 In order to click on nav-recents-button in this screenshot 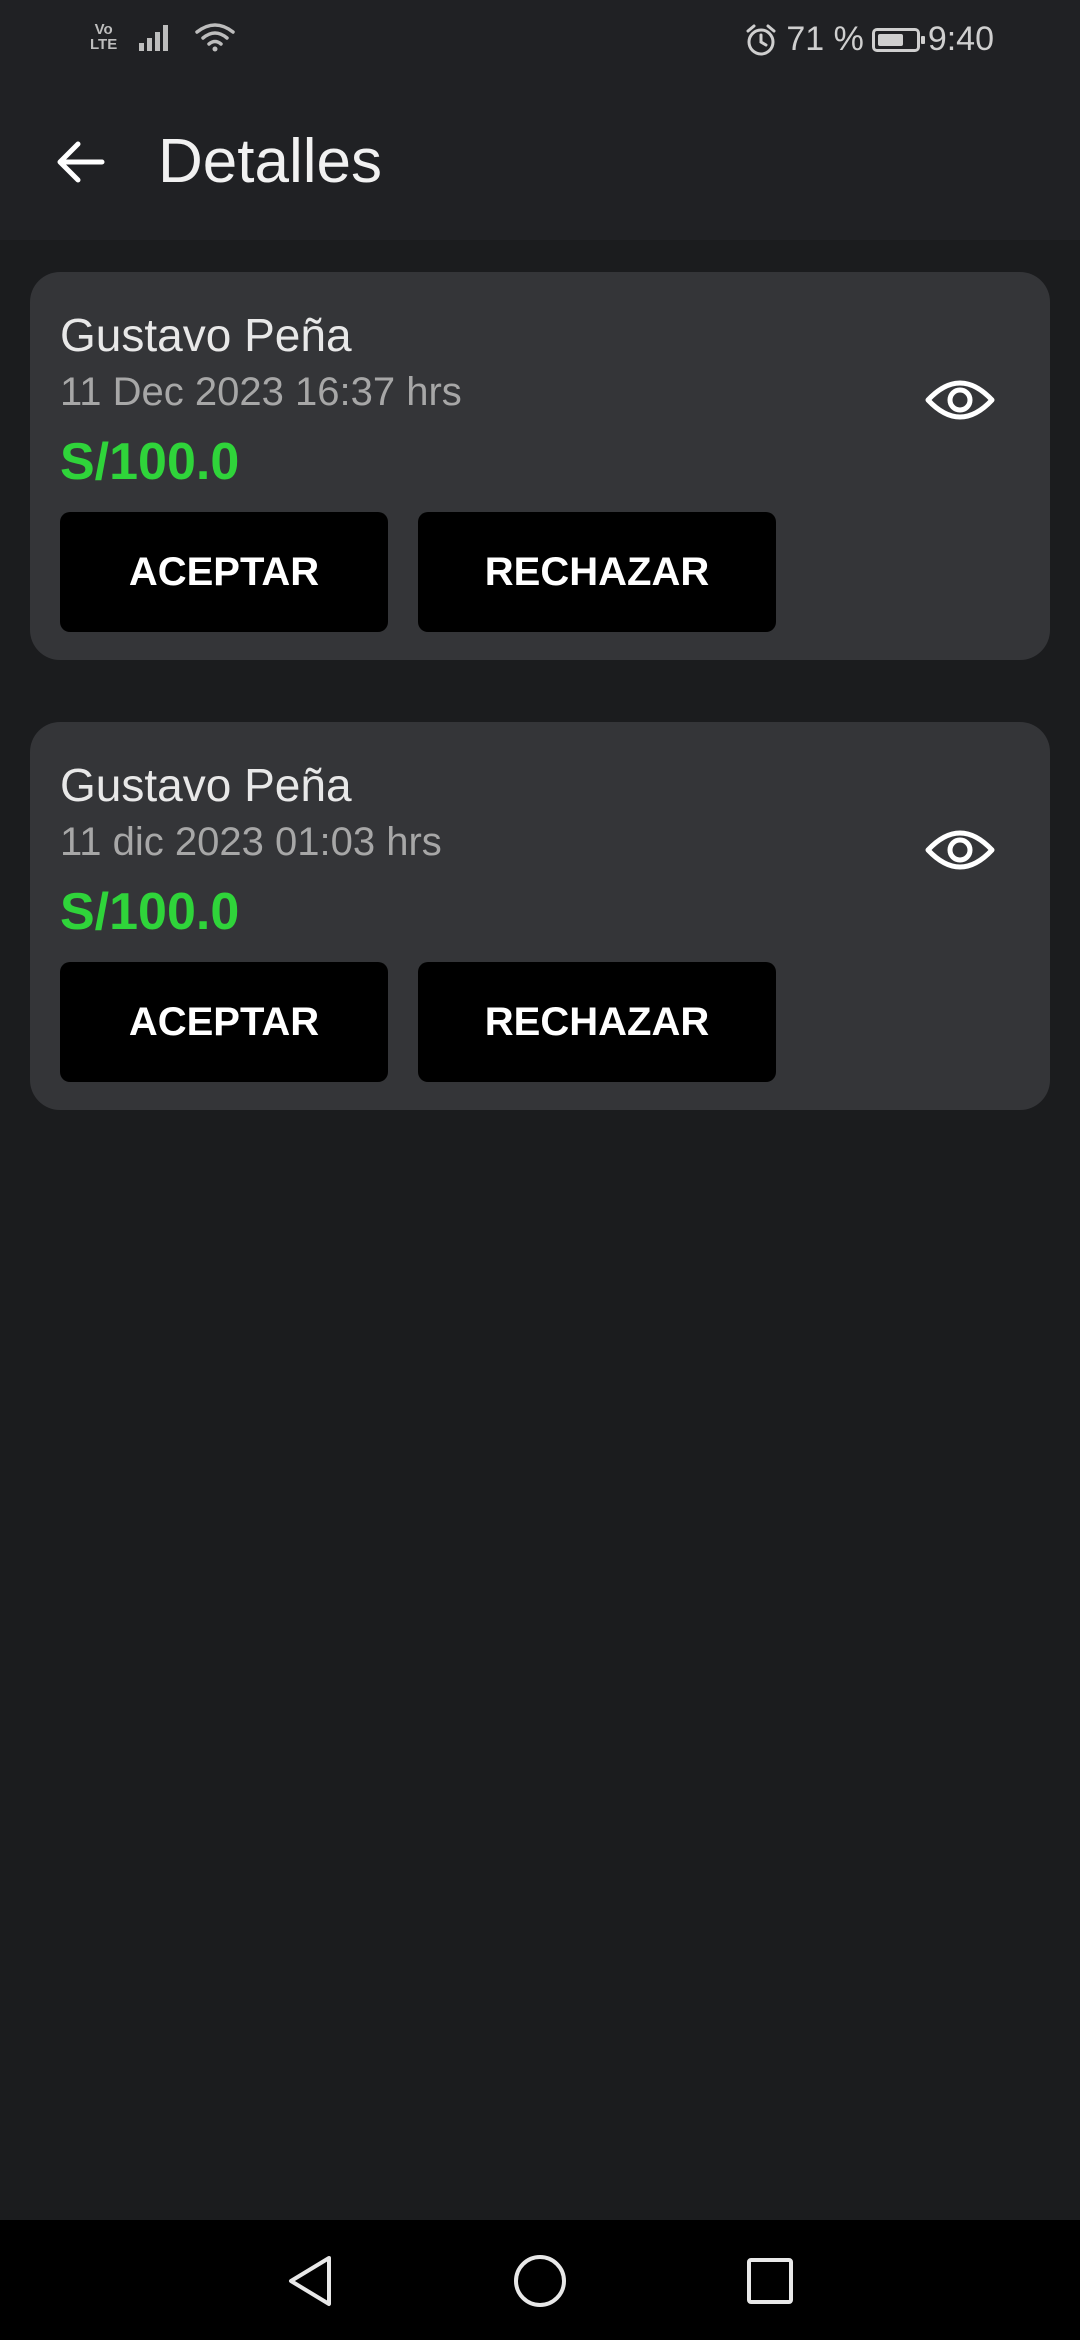, I will do `click(770, 2281)`.